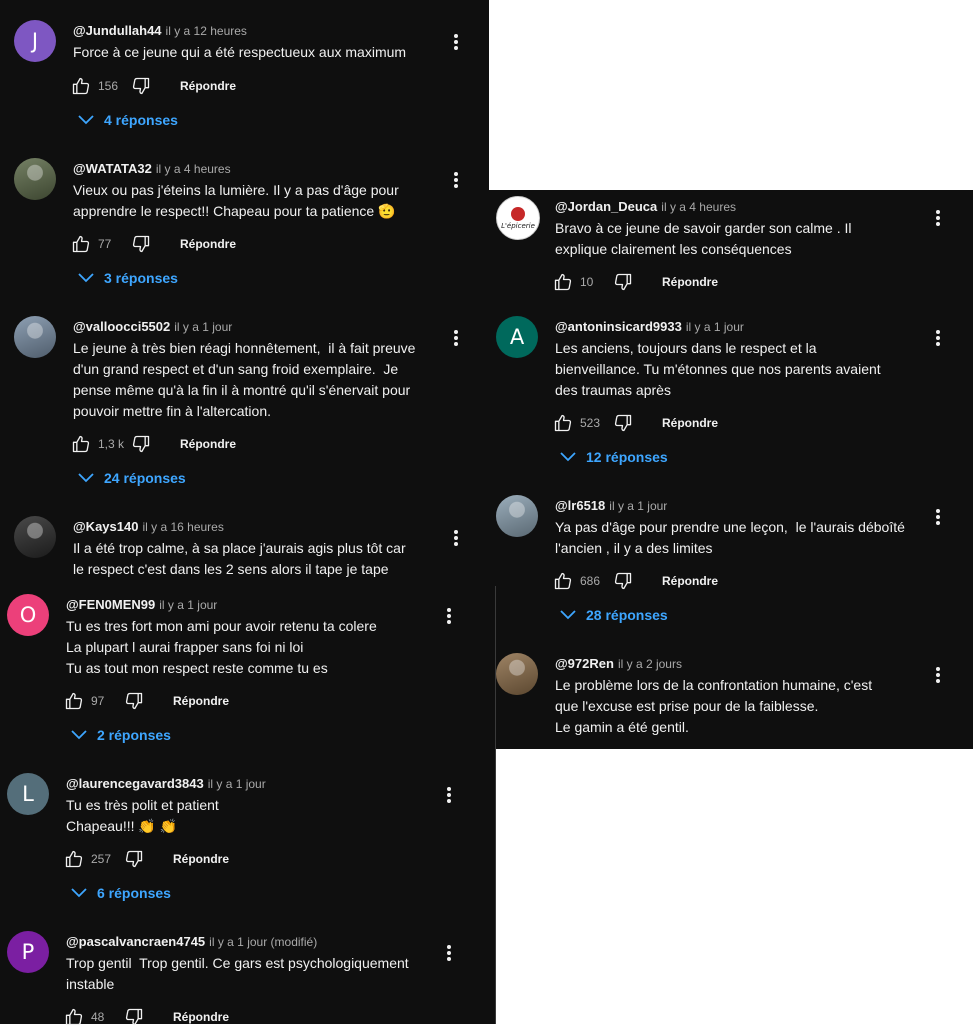 The height and width of the screenshot is (1027, 973). What do you see at coordinates (105, 526) in the screenshot?
I see `comment-author: @Kays140` at bounding box center [105, 526].